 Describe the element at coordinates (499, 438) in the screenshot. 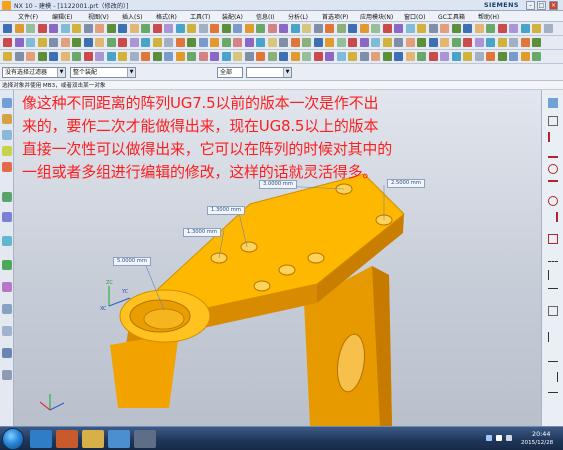

I see `tray-icon` at that location.